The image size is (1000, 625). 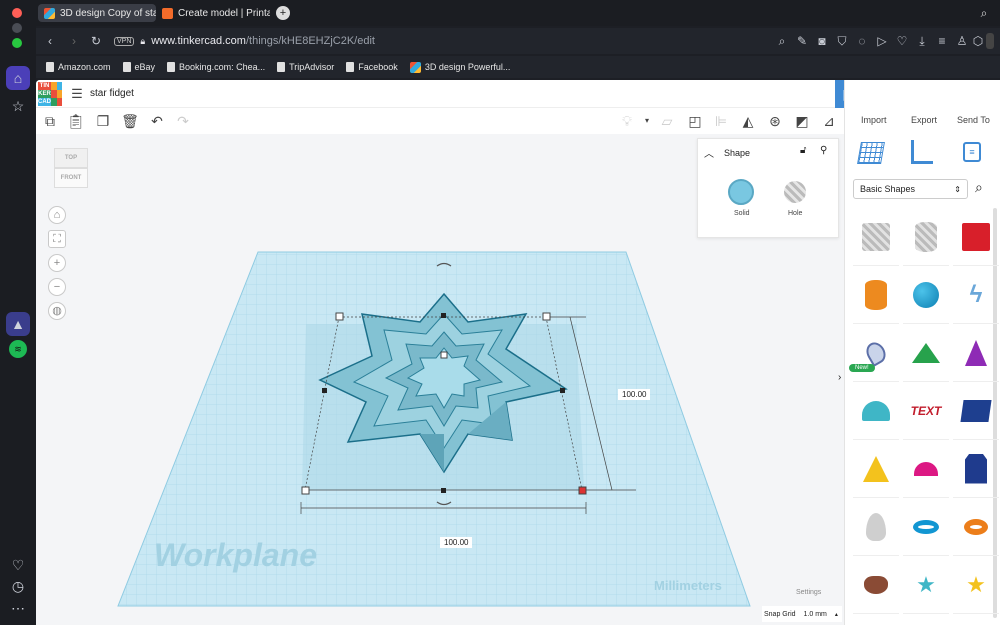 I want to click on width-dimension-label: 100.00, so click(x=456, y=542).